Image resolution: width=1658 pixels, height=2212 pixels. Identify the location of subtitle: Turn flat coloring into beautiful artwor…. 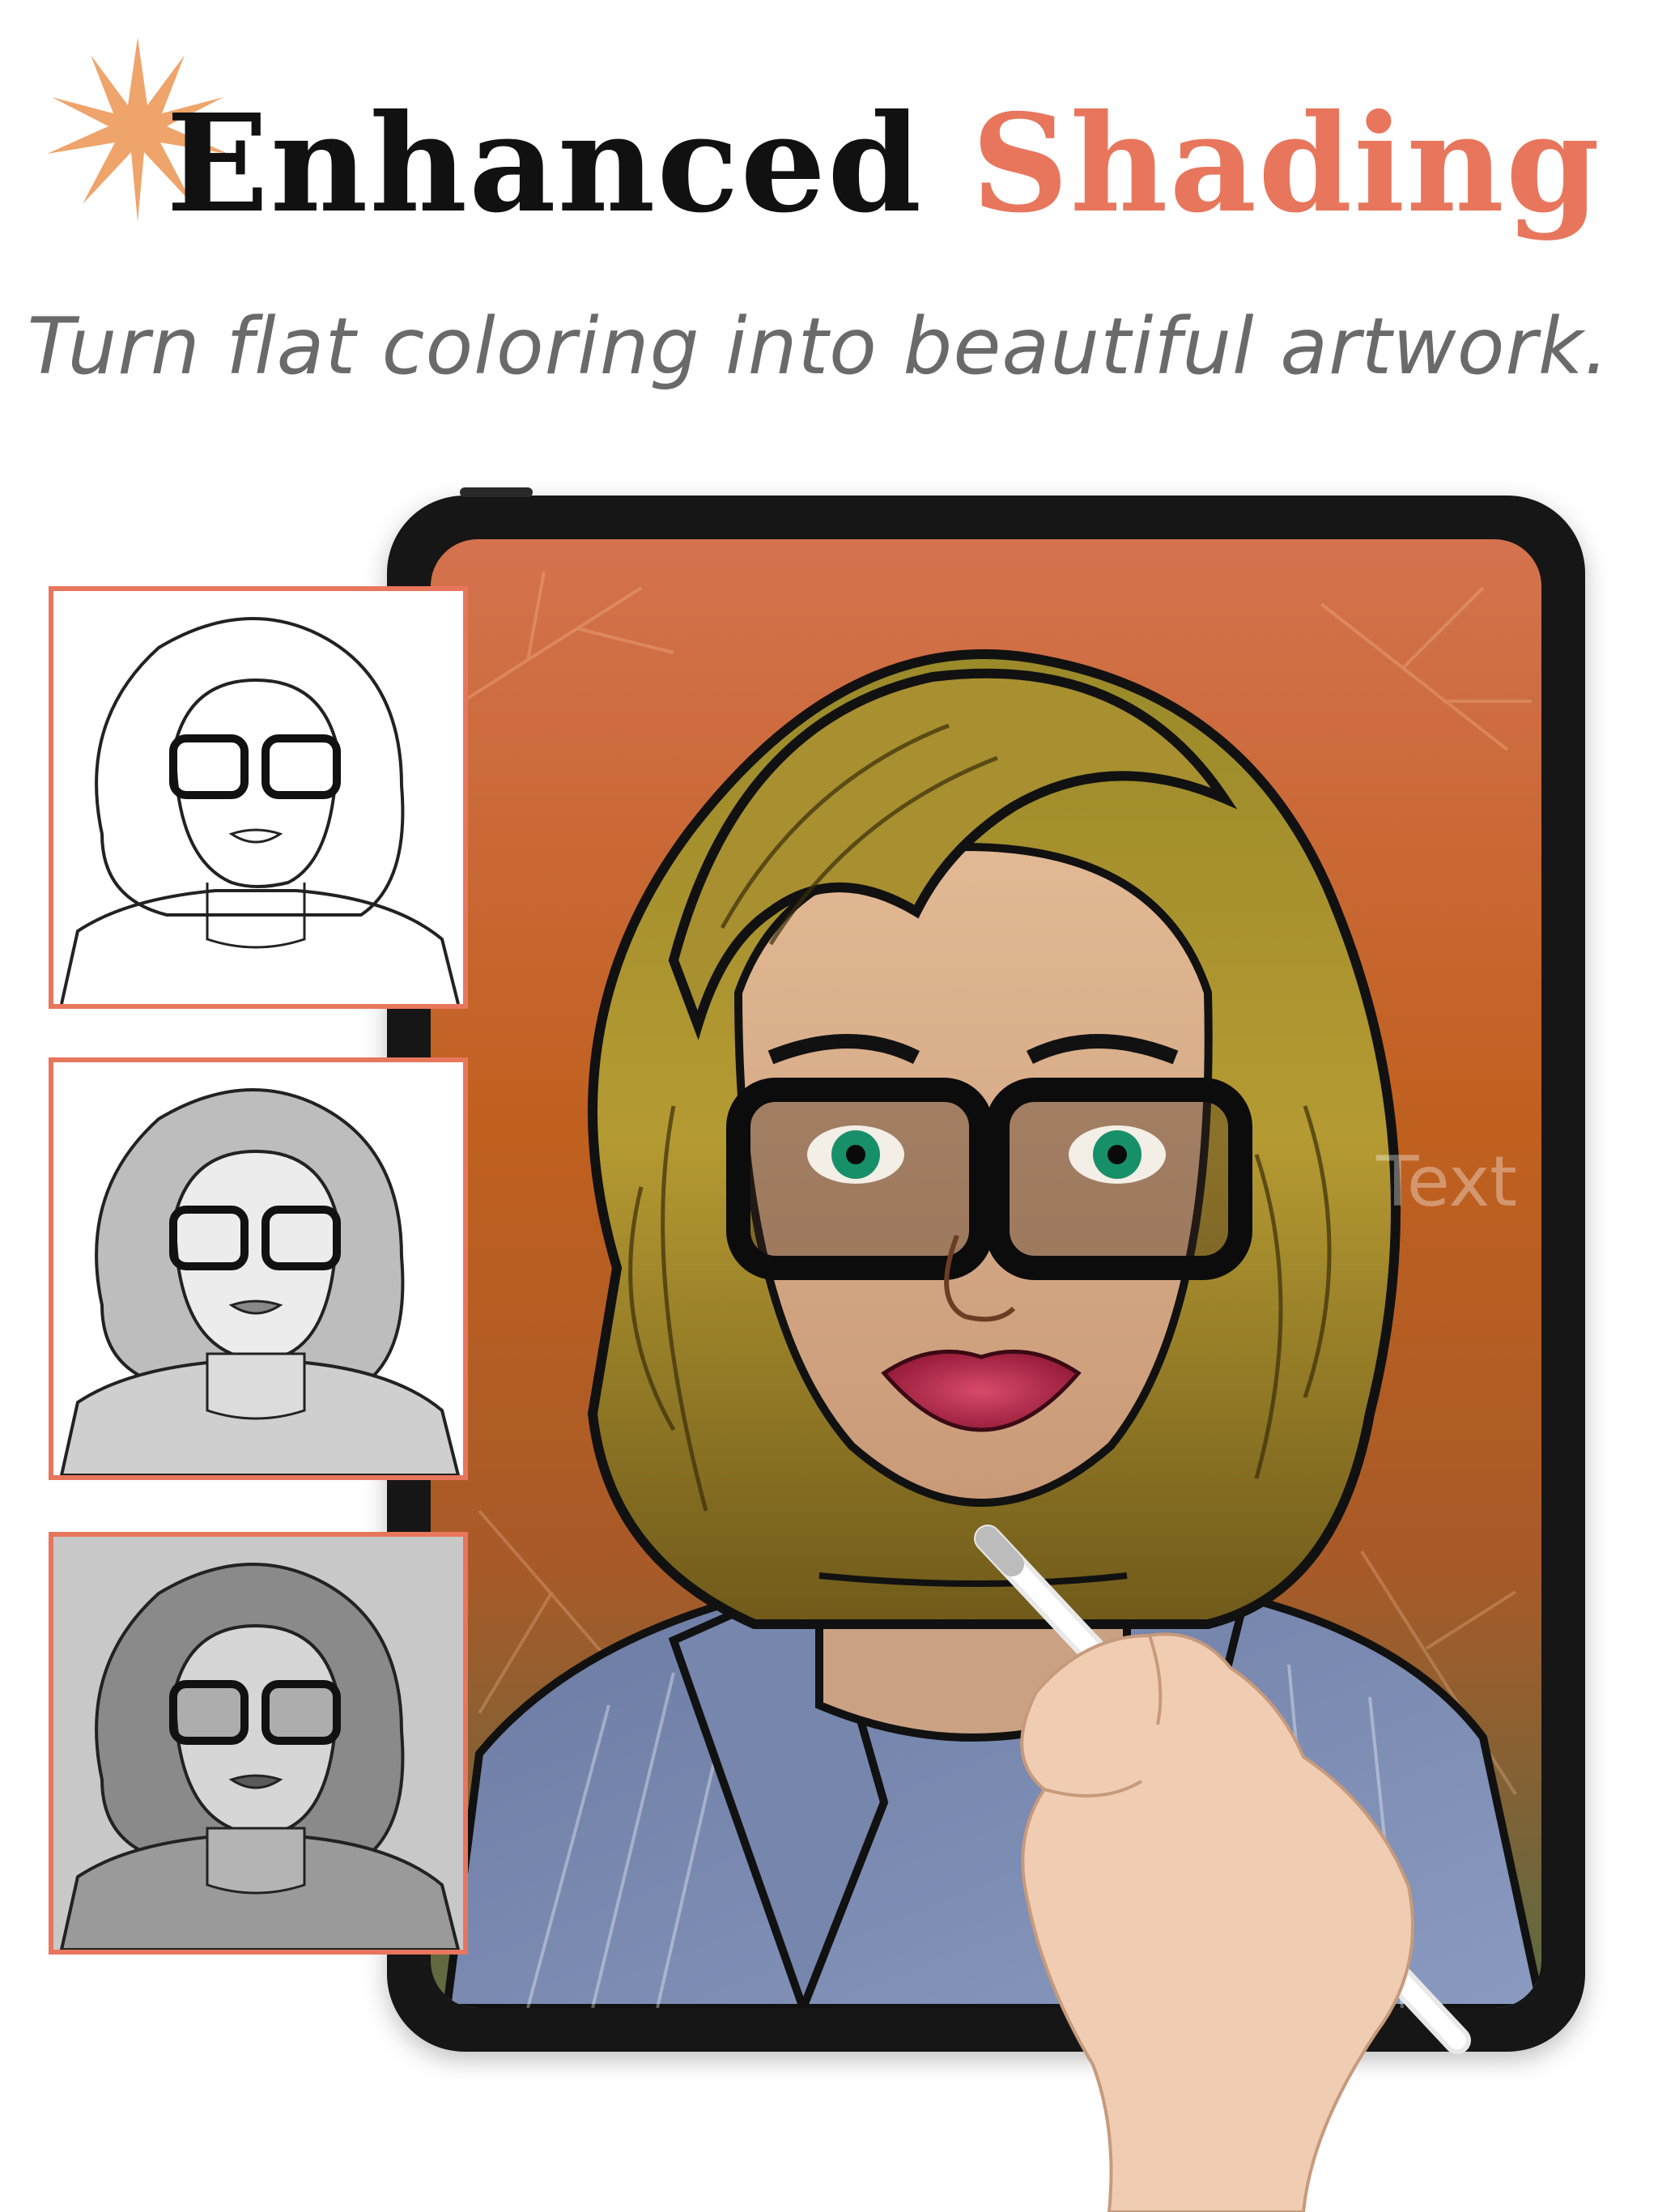
(818, 347).